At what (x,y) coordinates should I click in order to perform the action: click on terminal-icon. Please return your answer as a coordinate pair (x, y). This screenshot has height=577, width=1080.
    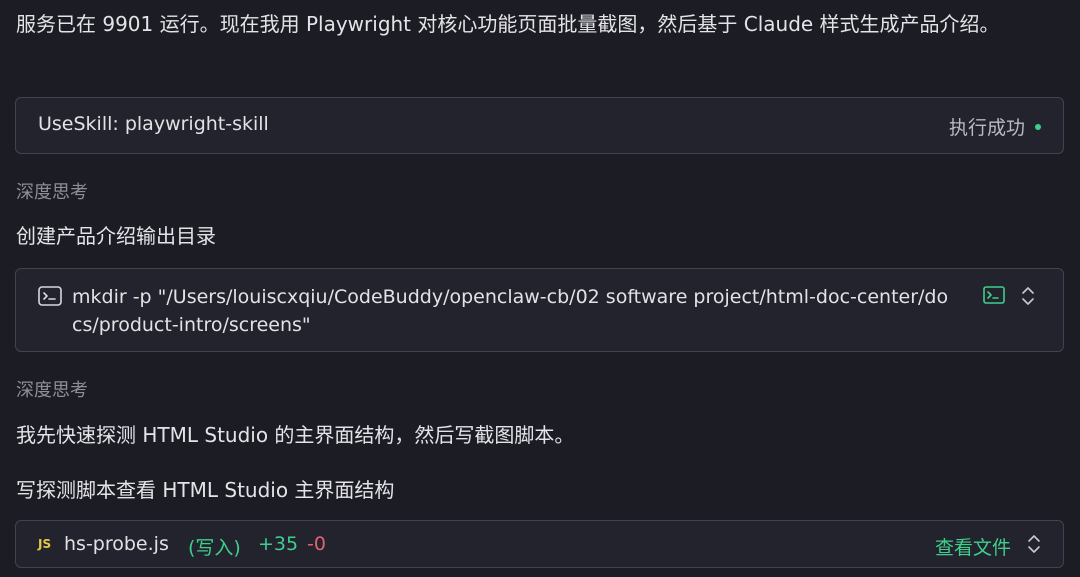
    Looking at the image, I should click on (50, 296).